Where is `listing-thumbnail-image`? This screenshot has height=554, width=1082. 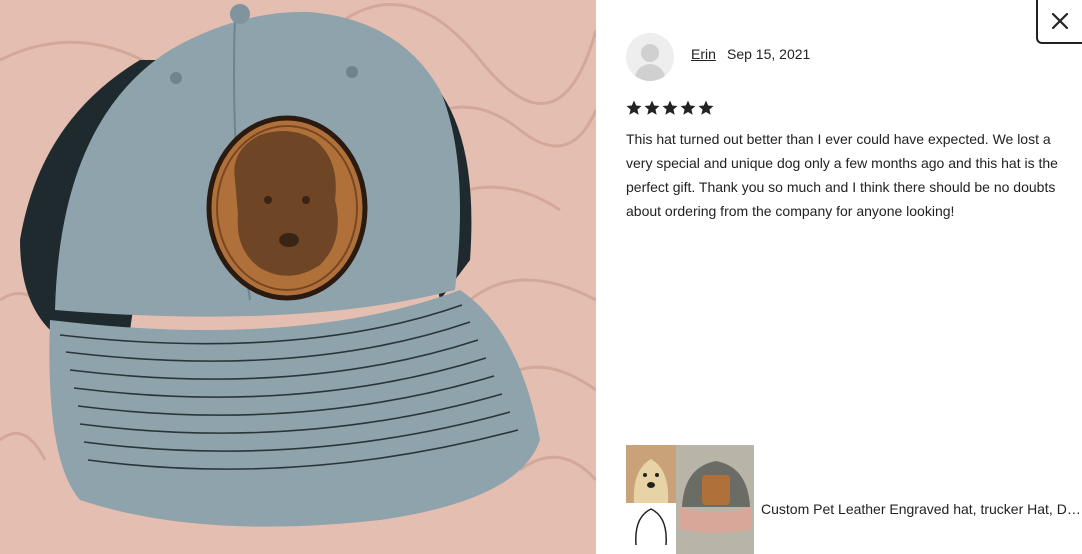 listing-thumbnail-image is located at coordinates (690, 499).